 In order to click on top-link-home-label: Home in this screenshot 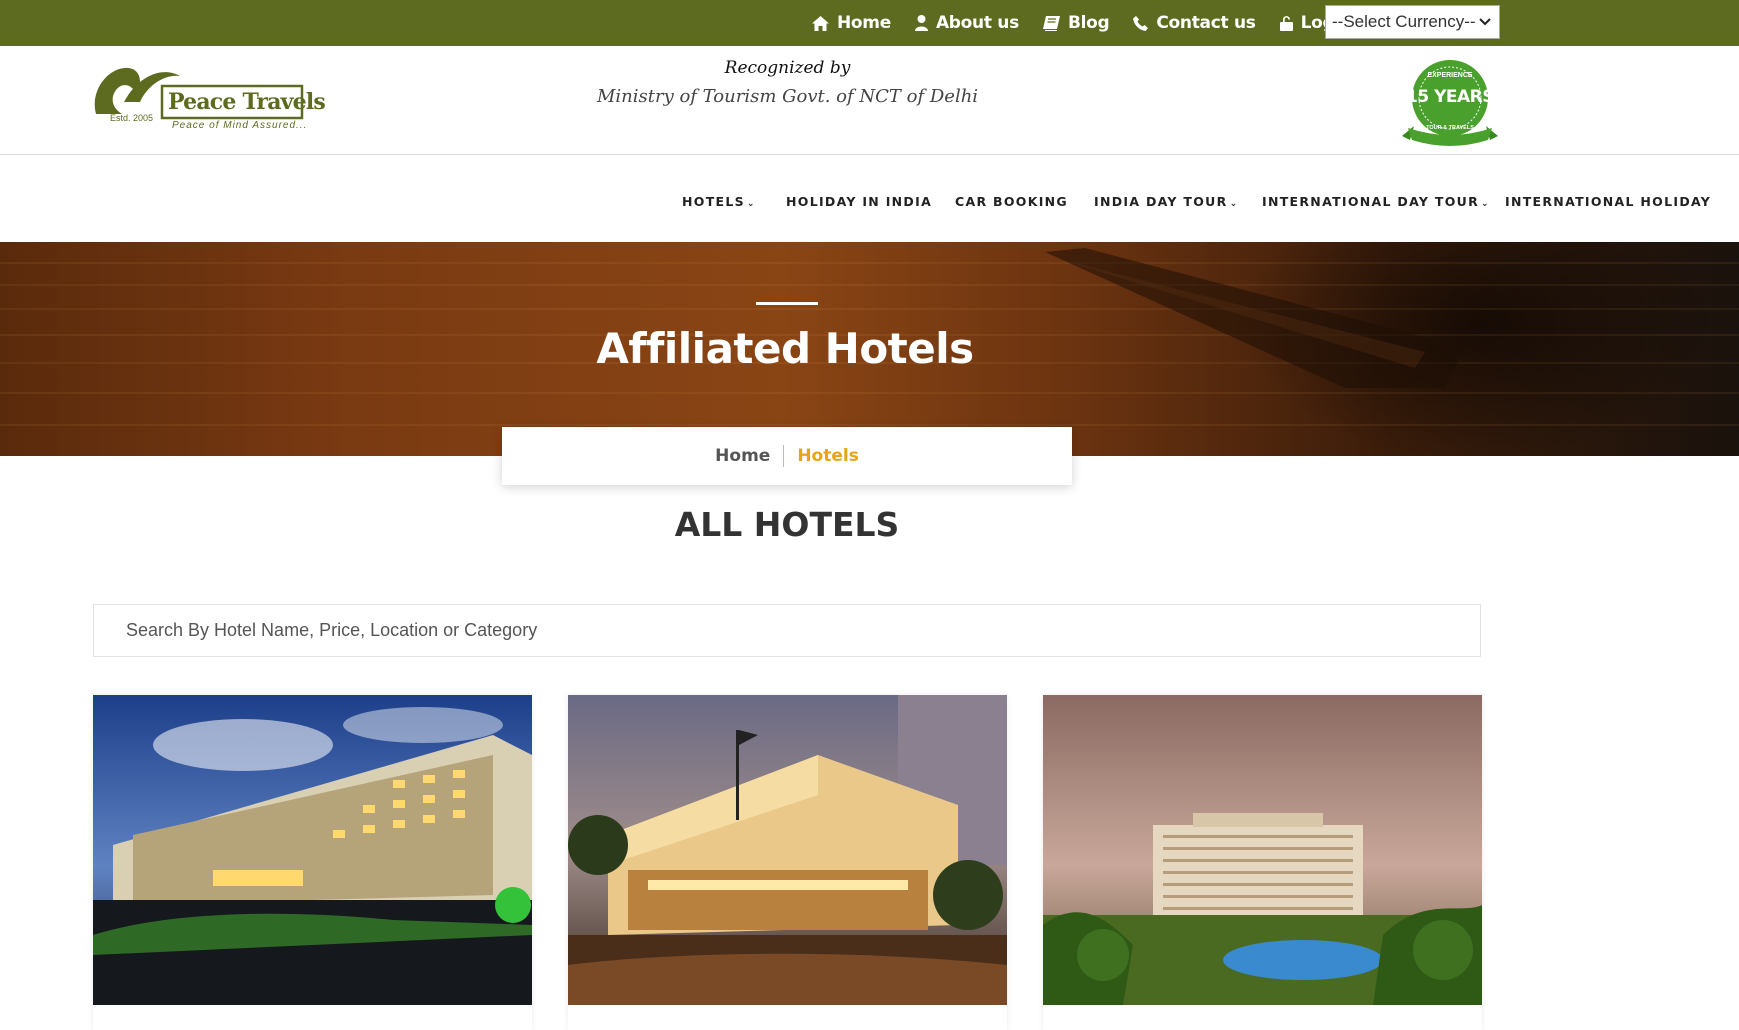, I will do `click(864, 23)`.